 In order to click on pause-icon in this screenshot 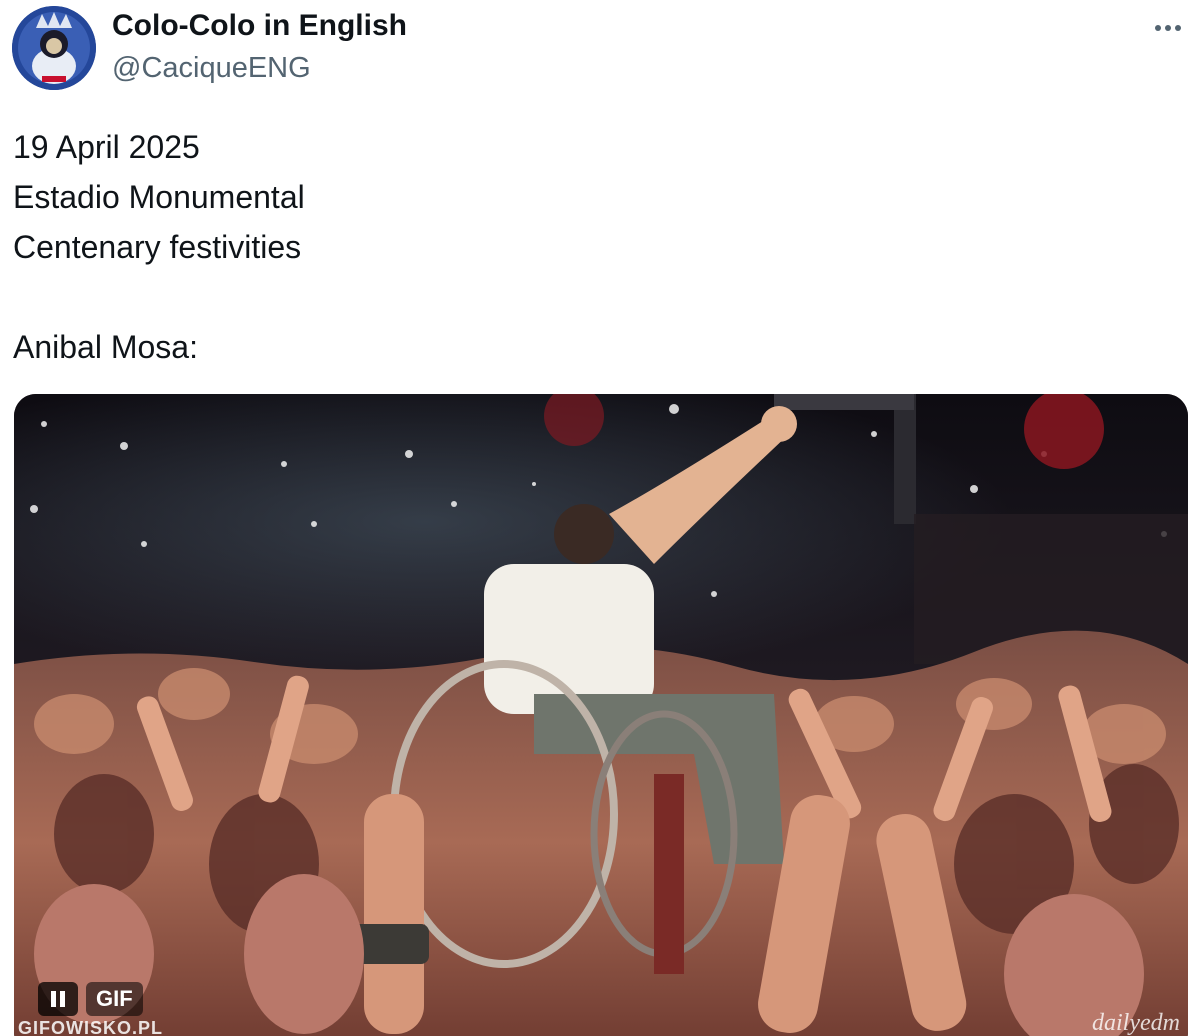, I will do `click(58, 999)`.